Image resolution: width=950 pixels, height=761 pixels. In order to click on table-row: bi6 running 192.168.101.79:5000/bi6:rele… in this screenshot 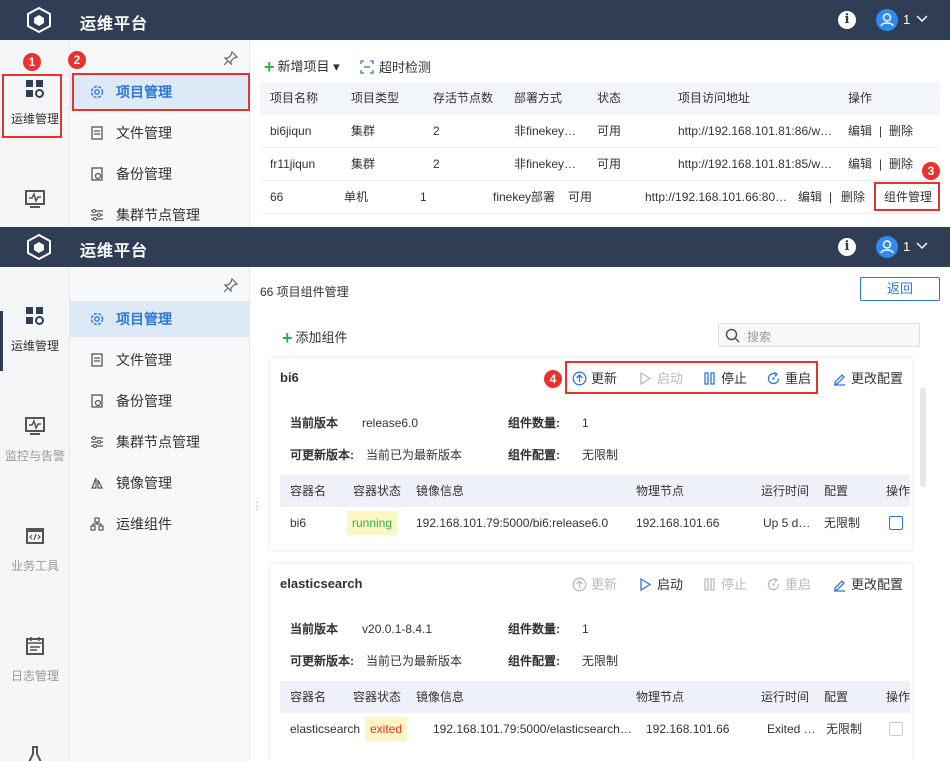, I will do `click(595, 523)`.